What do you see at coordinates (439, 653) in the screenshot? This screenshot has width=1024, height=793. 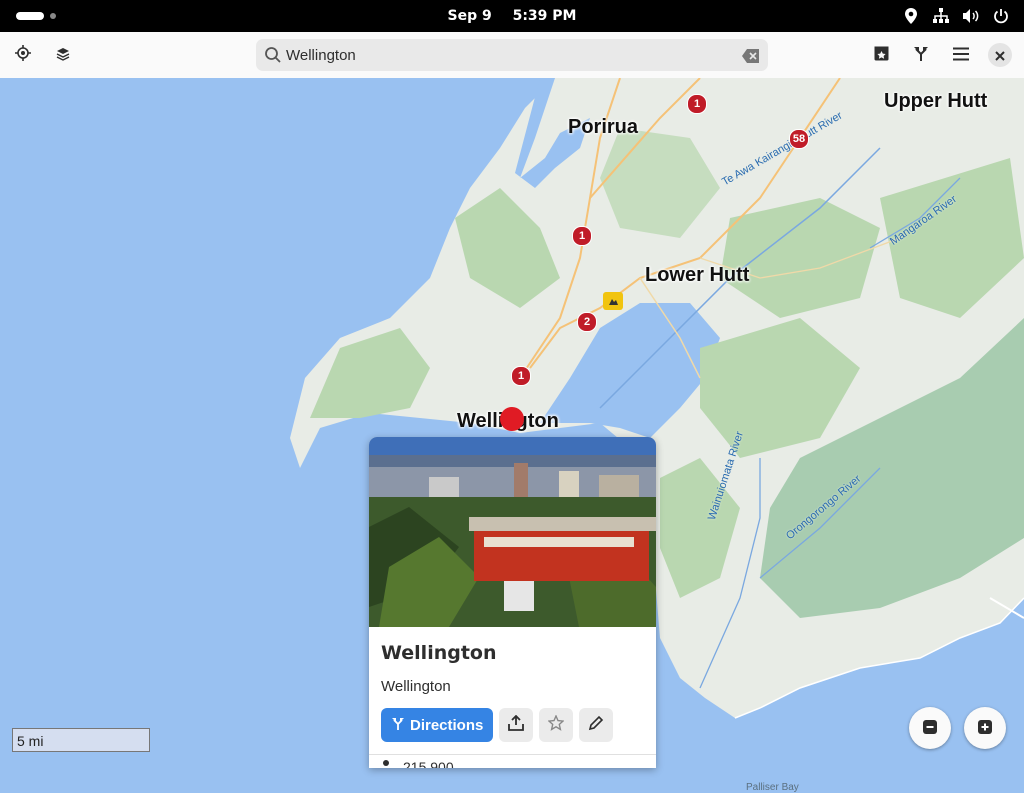 I see `place-title: Wellington` at bounding box center [439, 653].